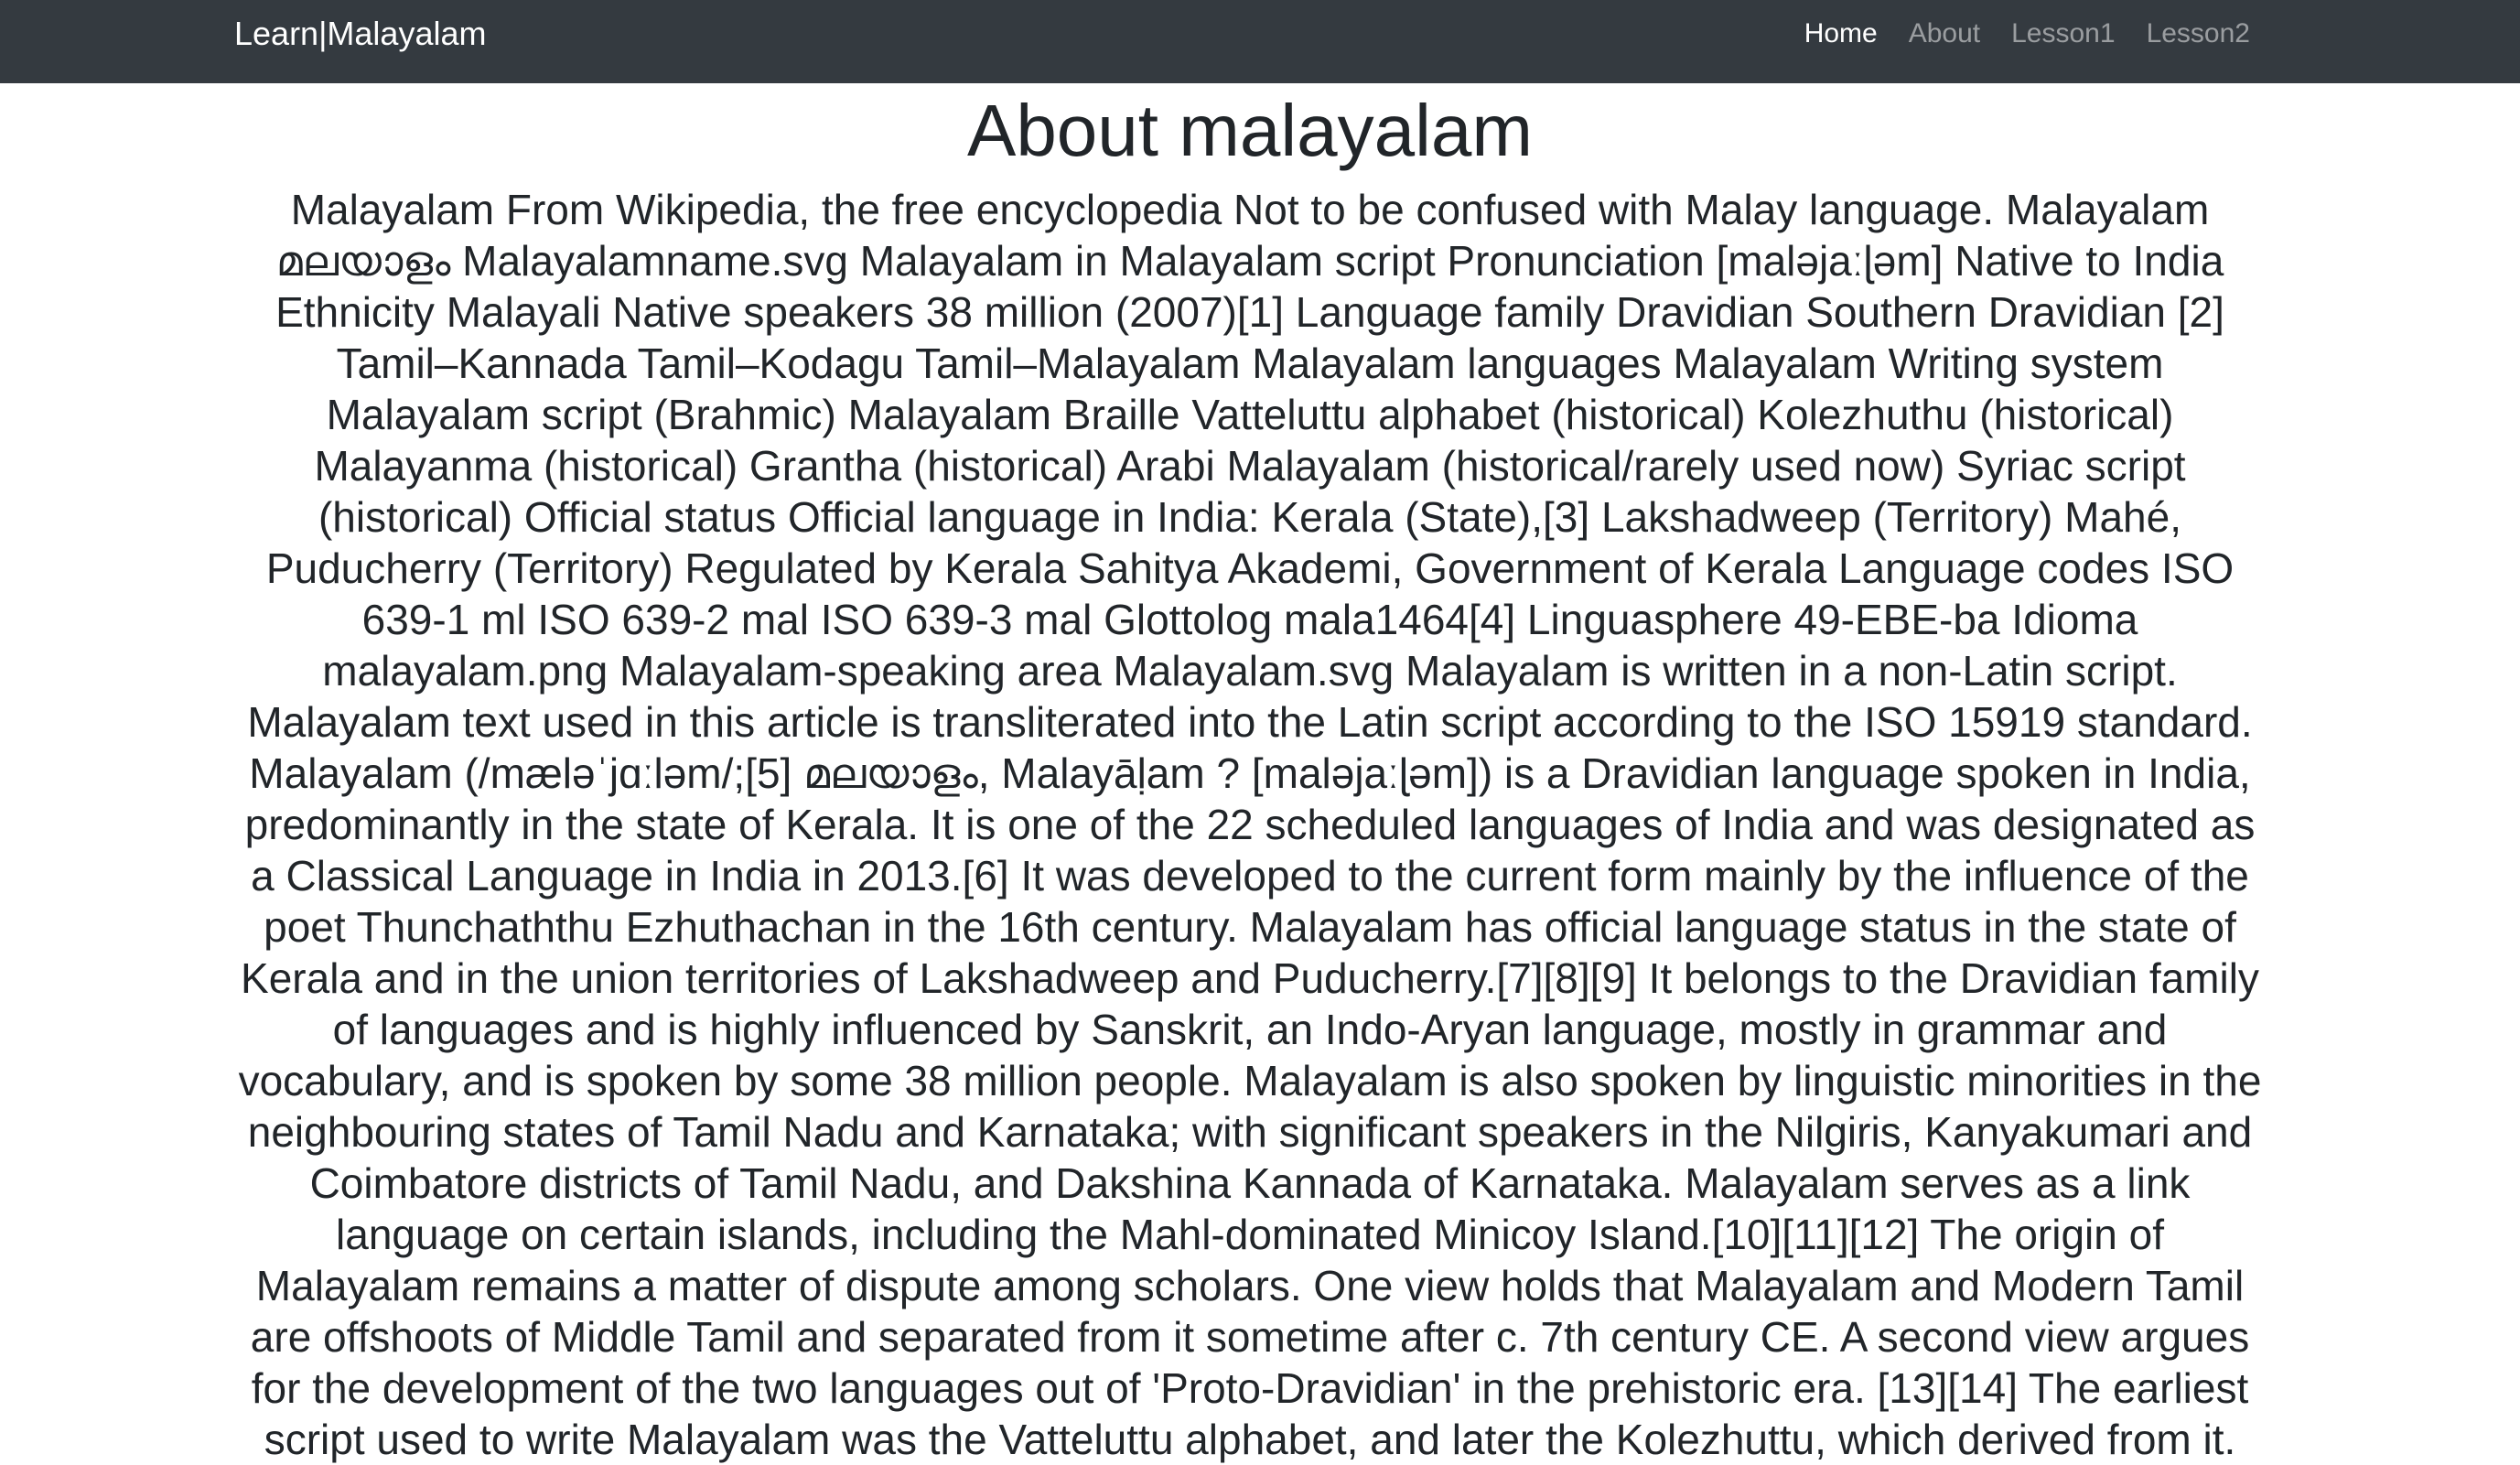 This screenshot has height=1465, width=2520. What do you see at coordinates (2190, 34) in the screenshot?
I see `nav-link-lesson2: Lesson2` at bounding box center [2190, 34].